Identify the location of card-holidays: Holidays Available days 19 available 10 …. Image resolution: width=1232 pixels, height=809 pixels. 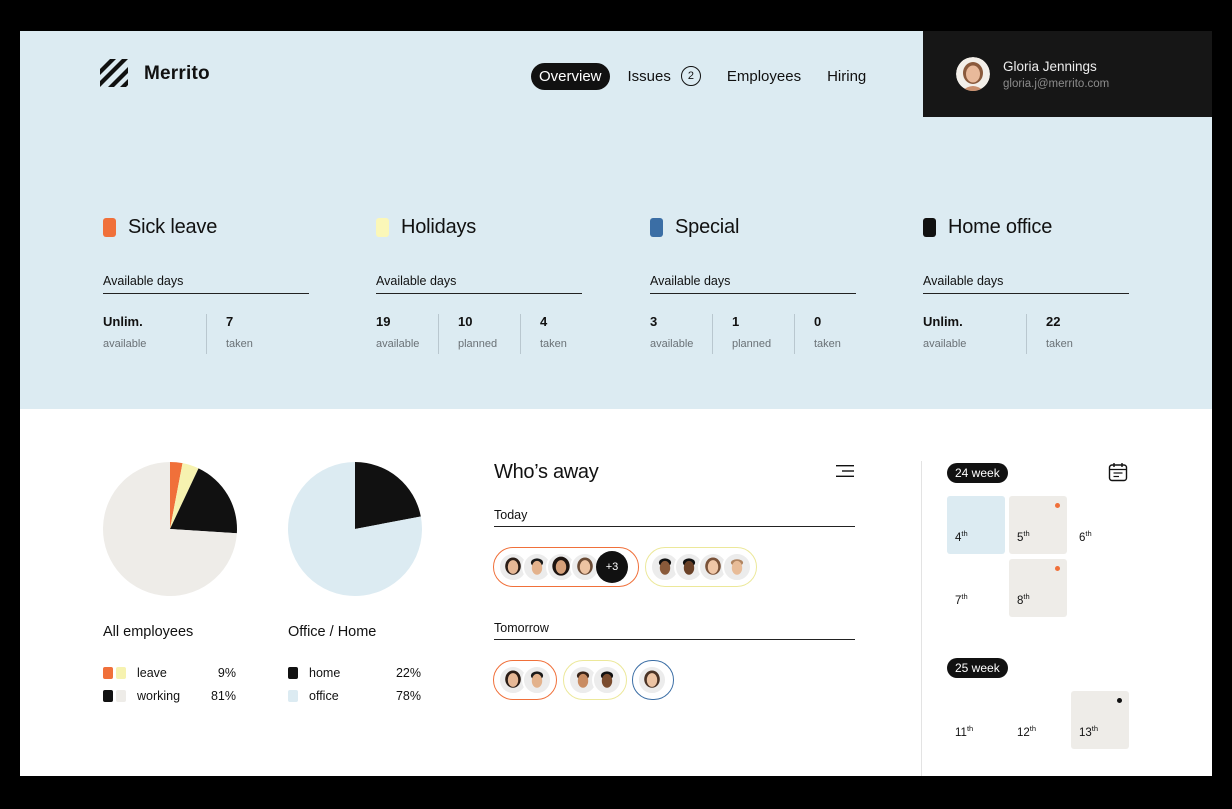
(479, 284).